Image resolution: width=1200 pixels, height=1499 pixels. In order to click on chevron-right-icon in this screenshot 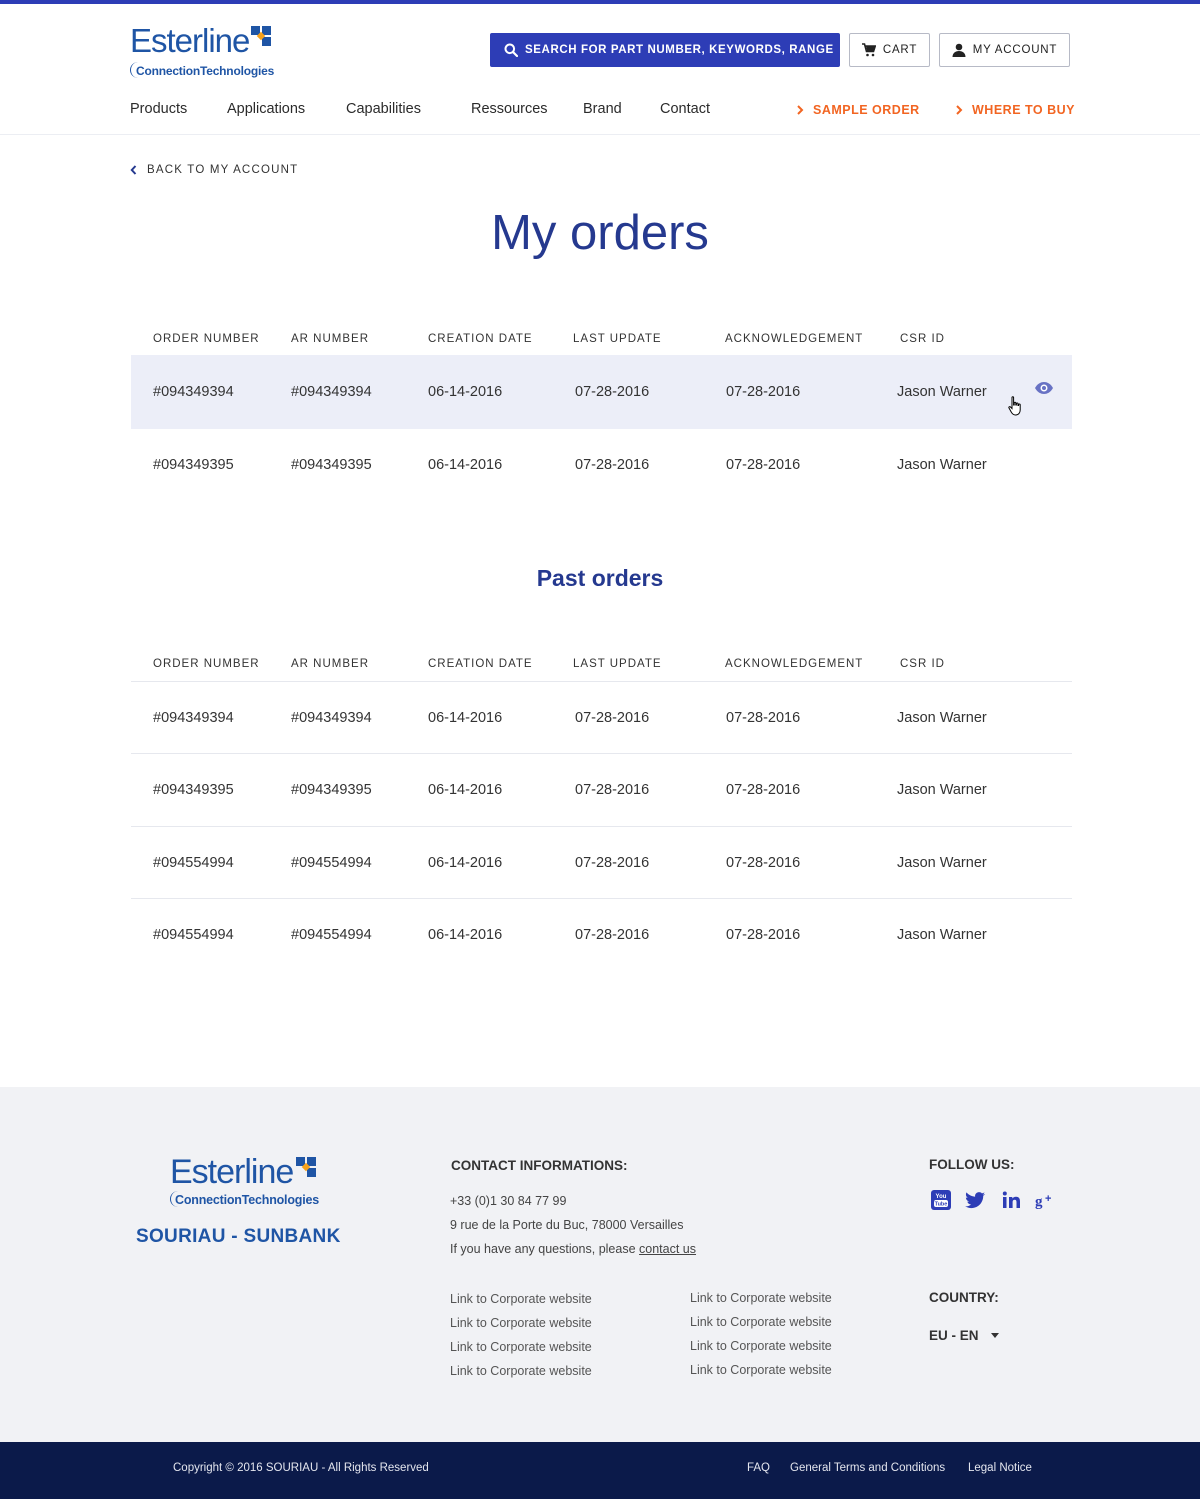, I will do `click(959, 110)`.